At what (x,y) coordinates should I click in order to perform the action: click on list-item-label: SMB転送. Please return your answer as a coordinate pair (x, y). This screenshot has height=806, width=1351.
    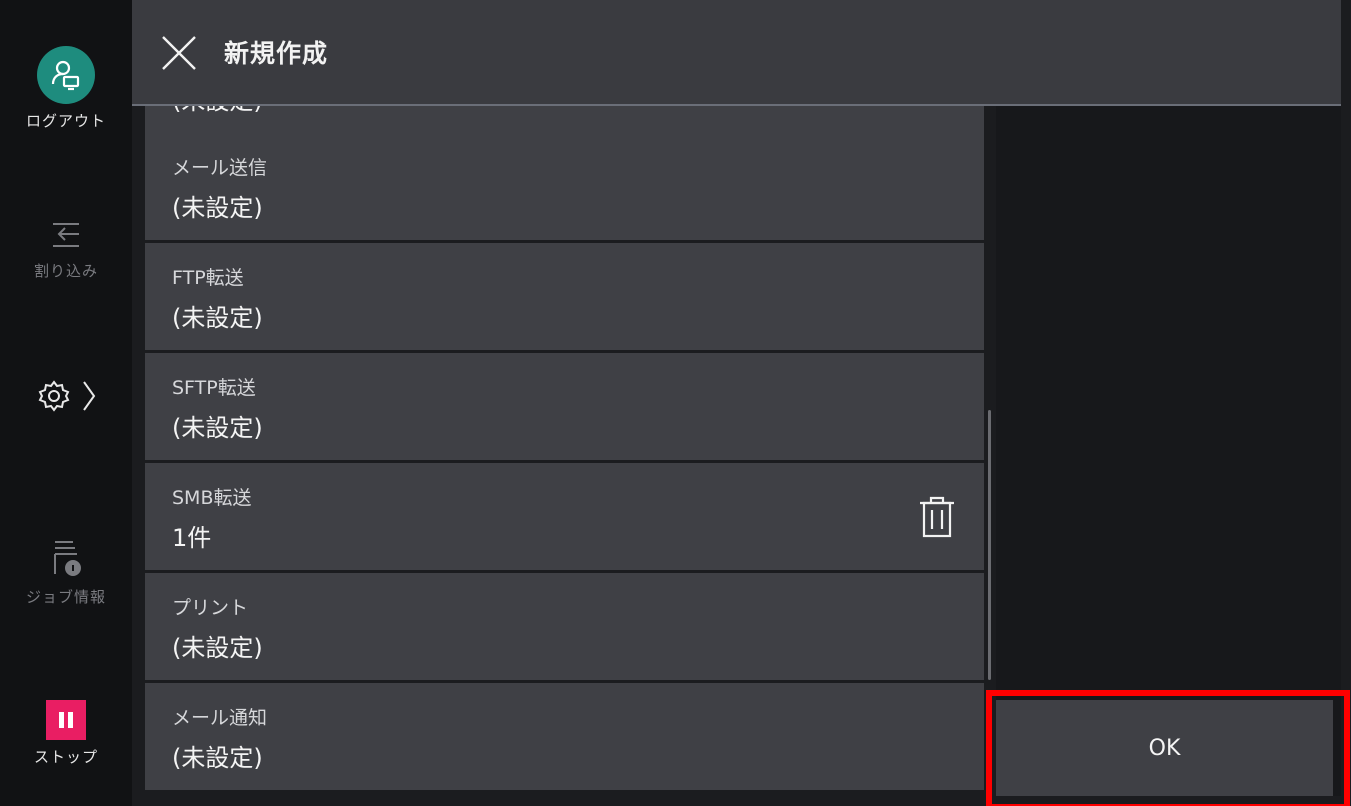
    Looking at the image, I should click on (212, 498).